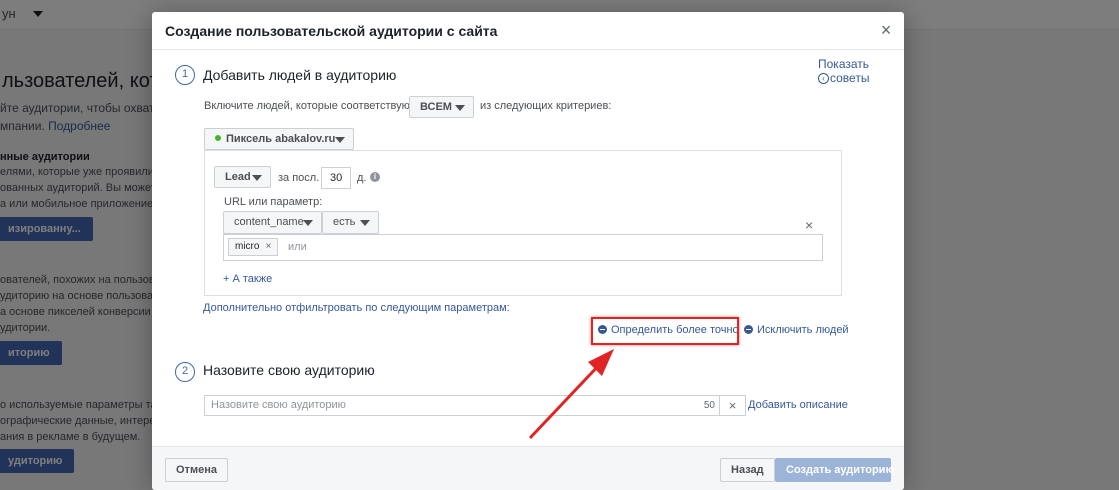  I want to click on step-title: Назовите свою аудиторию, so click(289, 370).